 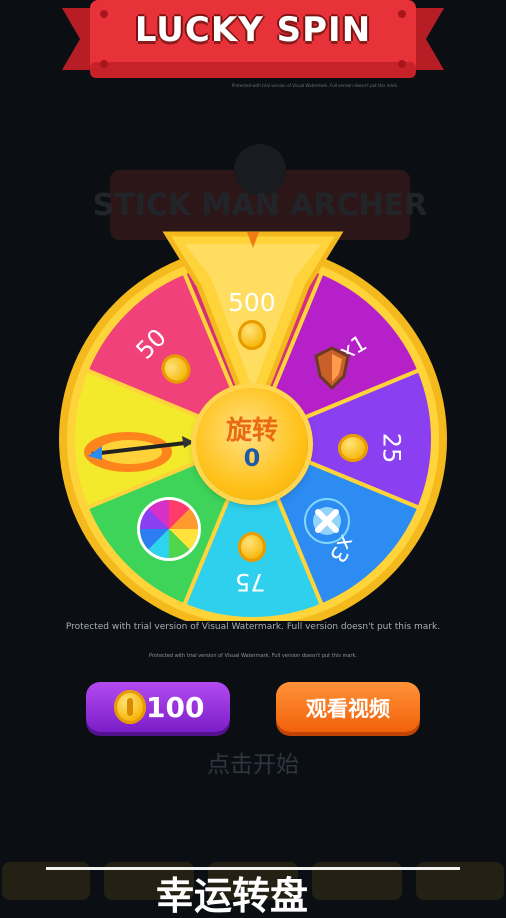 I want to click on tap-to-start-hint: 点击开始, so click(x=253, y=765).